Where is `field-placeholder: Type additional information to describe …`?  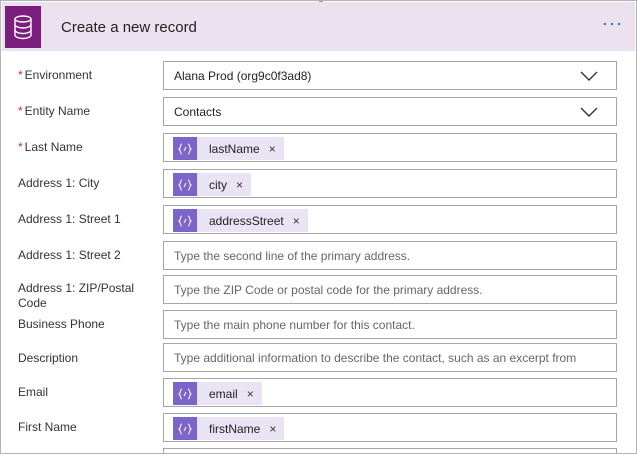
field-placeholder: Type additional information to describe … is located at coordinates (375, 358).